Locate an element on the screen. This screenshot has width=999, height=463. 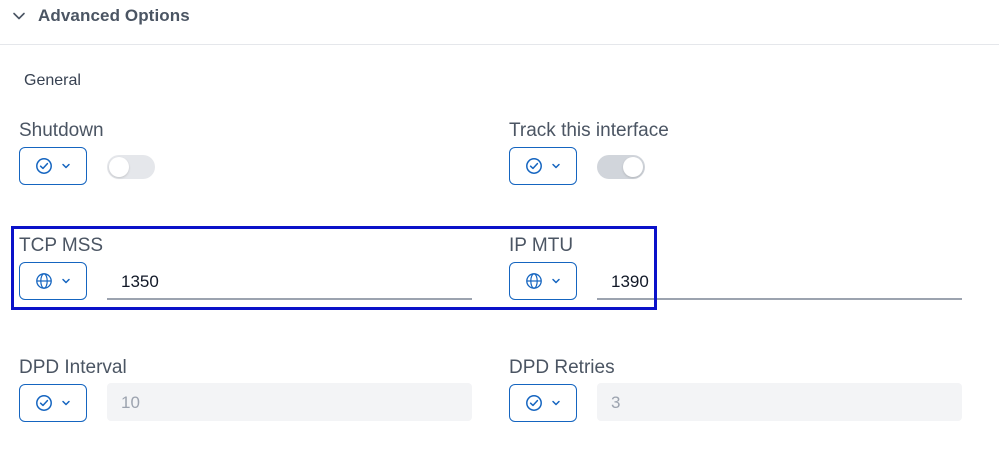
section-title-general: General is located at coordinates (52, 80).